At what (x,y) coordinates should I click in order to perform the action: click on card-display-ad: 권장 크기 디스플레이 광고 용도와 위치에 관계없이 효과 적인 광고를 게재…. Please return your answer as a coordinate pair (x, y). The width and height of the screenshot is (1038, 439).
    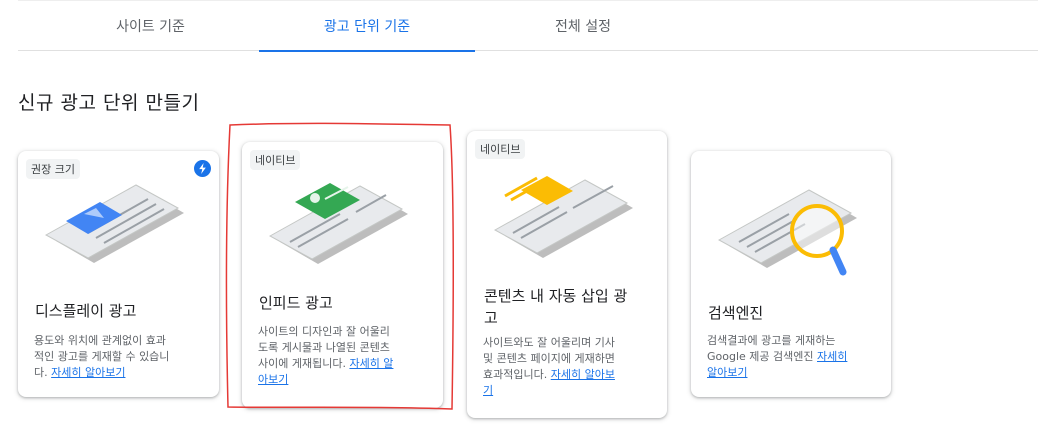
    Looking at the image, I should click on (118, 274).